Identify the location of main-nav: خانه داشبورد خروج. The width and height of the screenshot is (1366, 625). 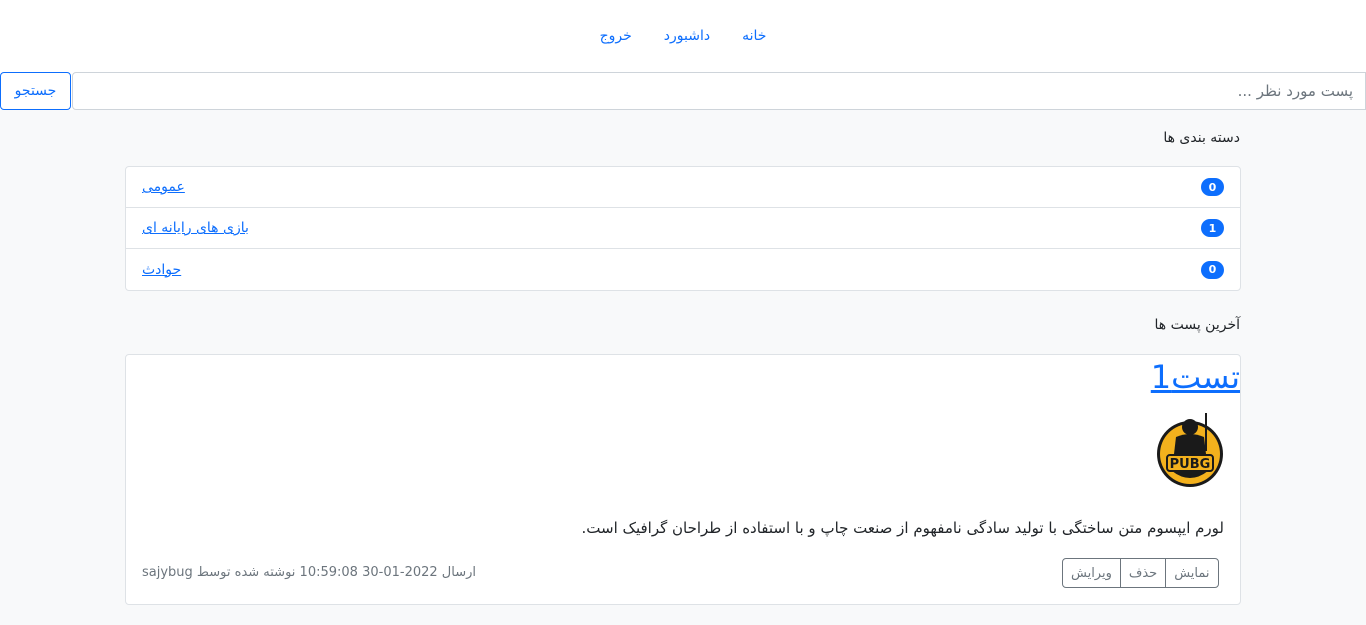
(683, 36).